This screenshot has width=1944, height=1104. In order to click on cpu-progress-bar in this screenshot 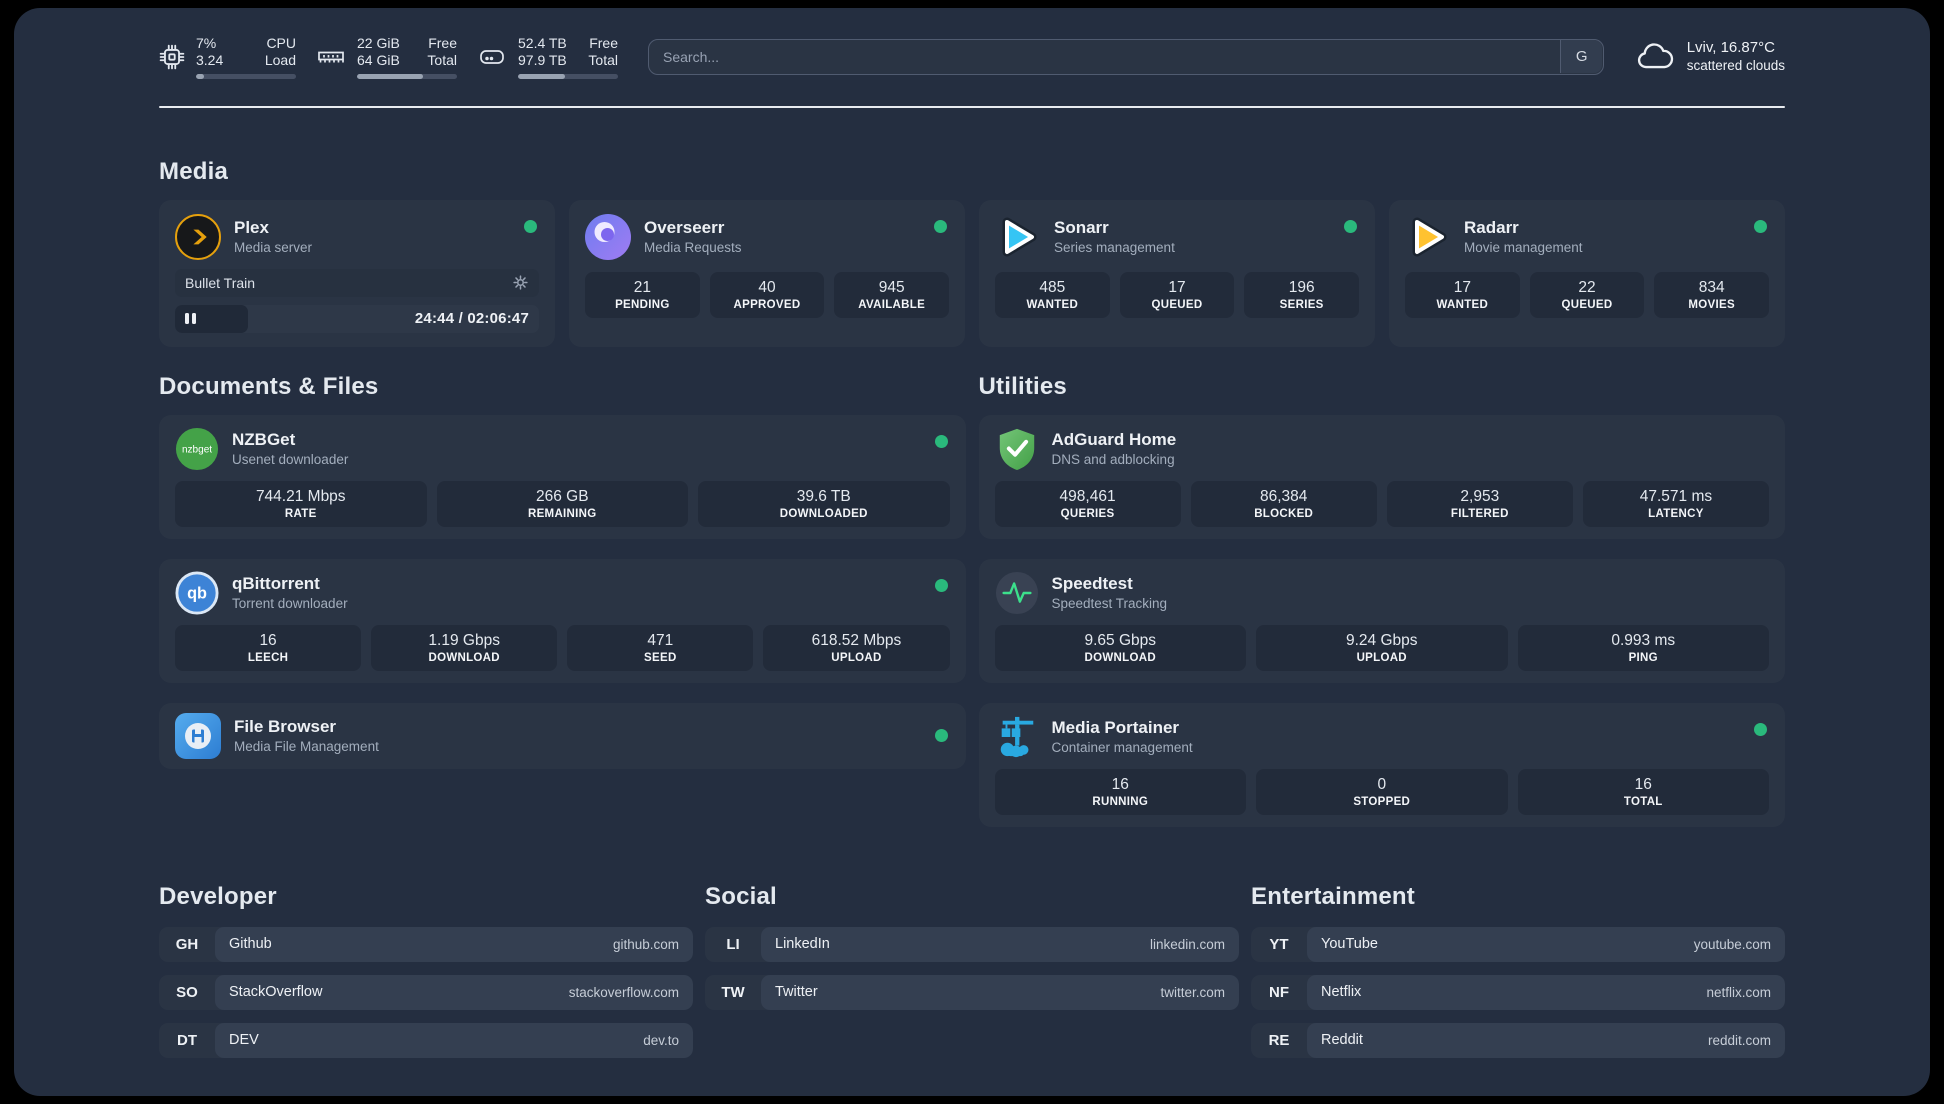, I will do `click(246, 76)`.